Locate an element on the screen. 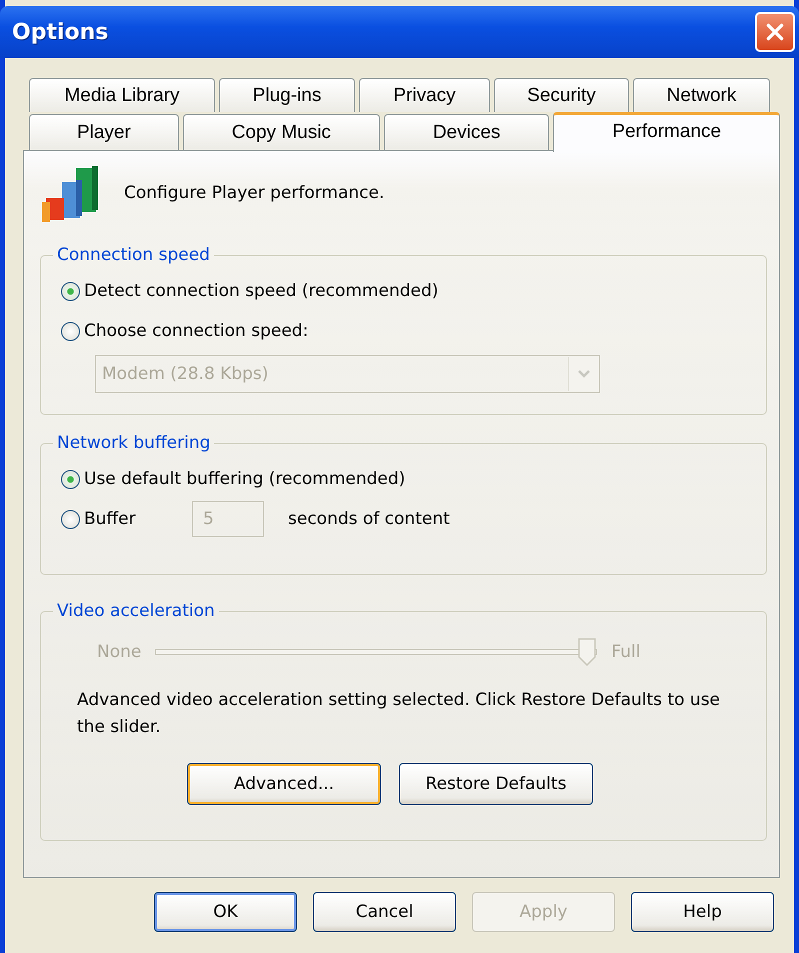 The height and width of the screenshot is (953, 799). tab: Player is located at coordinates (104, 132).